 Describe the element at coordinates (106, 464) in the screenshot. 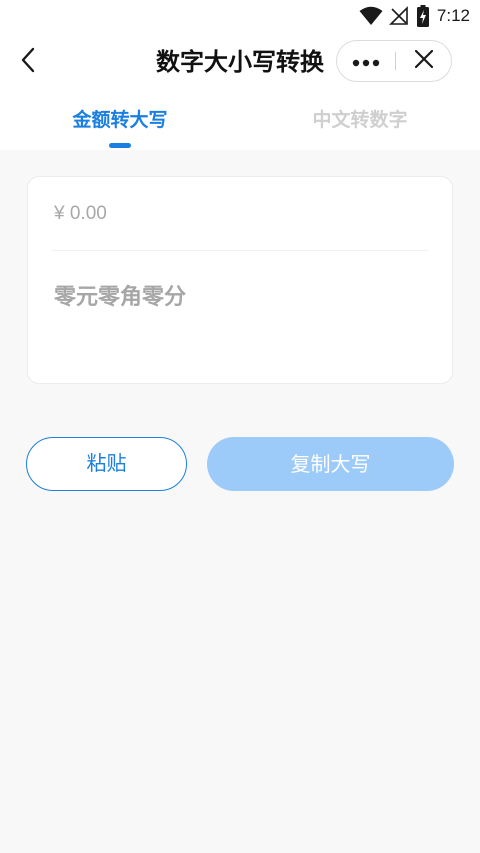

I see `paste-button: 粘贴` at that location.